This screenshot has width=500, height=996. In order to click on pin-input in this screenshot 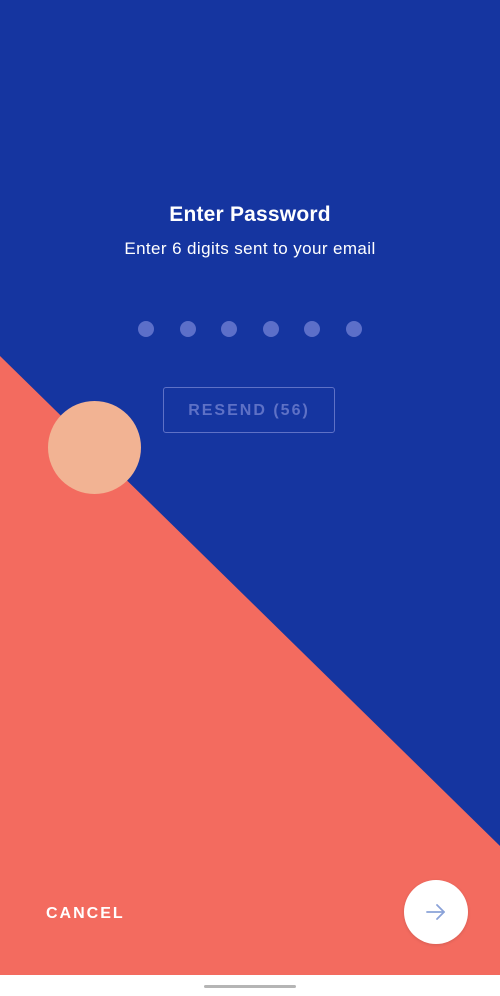, I will do `click(250, 329)`.